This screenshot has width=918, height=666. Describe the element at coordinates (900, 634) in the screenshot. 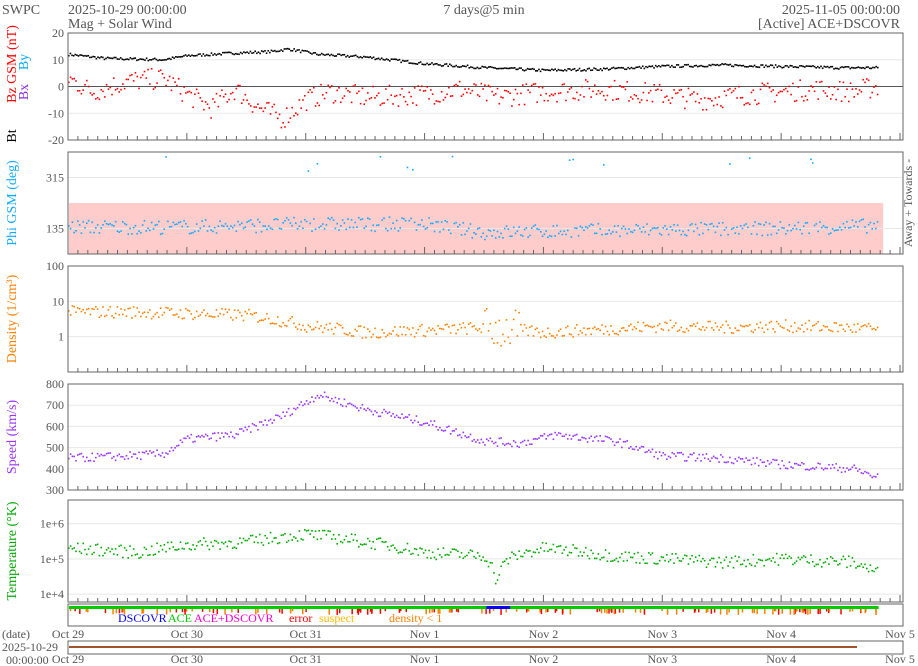

I see `x-tick-label: Nov 5` at that location.